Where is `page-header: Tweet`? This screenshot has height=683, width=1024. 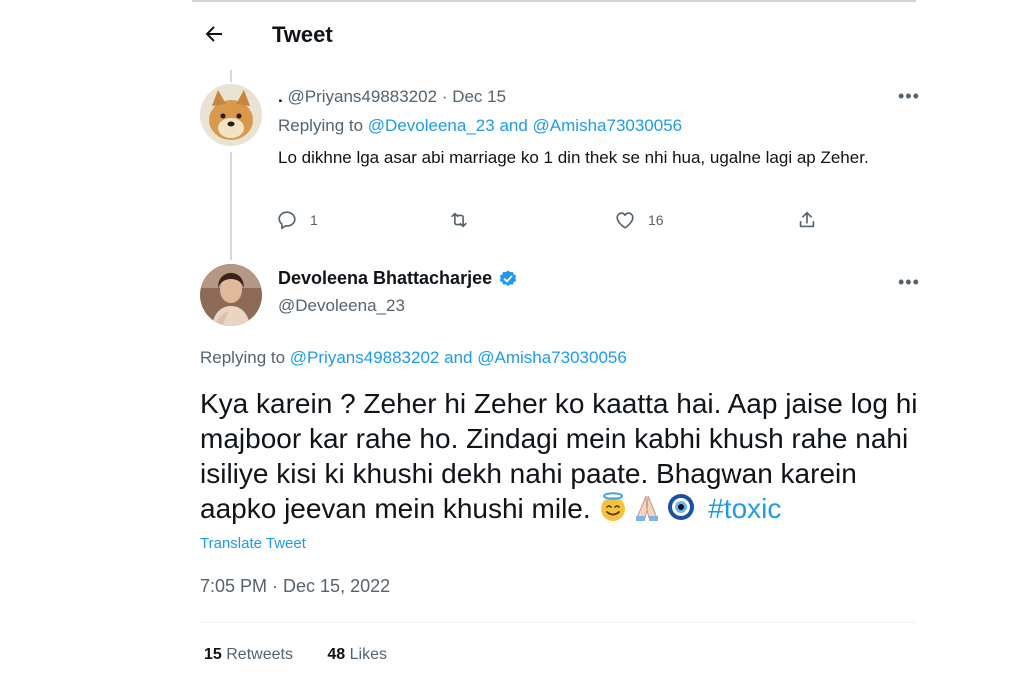 page-header: Tweet is located at coordinates (554, 36).